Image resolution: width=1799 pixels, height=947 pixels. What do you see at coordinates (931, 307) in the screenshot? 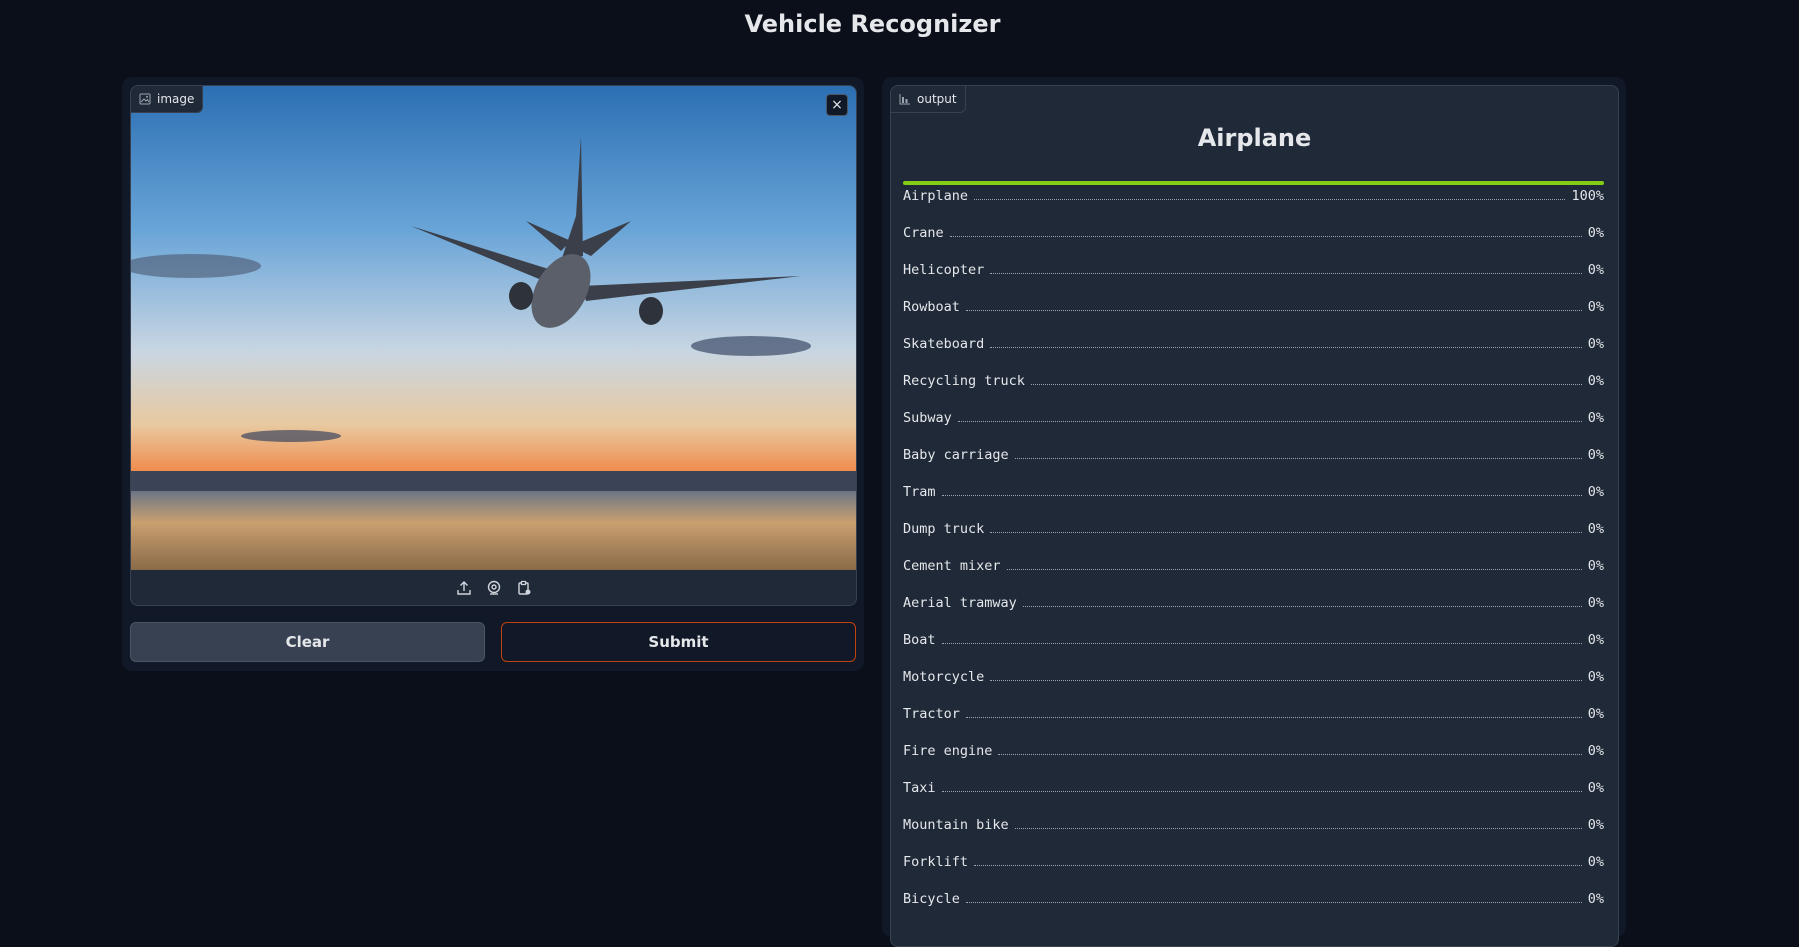
I see `class-name: Rowboat` at bounding box center [931, 307].